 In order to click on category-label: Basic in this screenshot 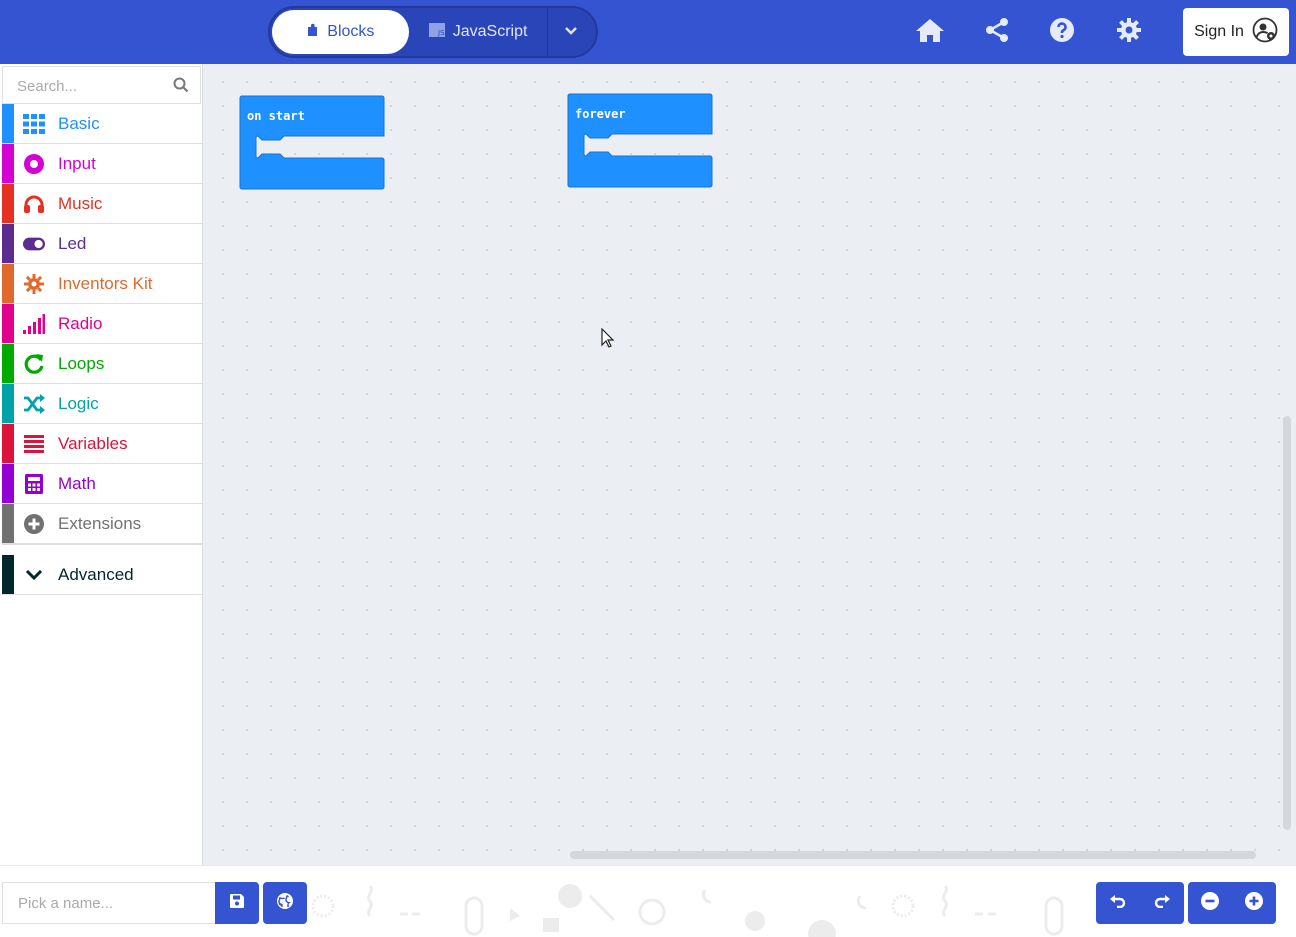, I will do `click(79, 123)`.